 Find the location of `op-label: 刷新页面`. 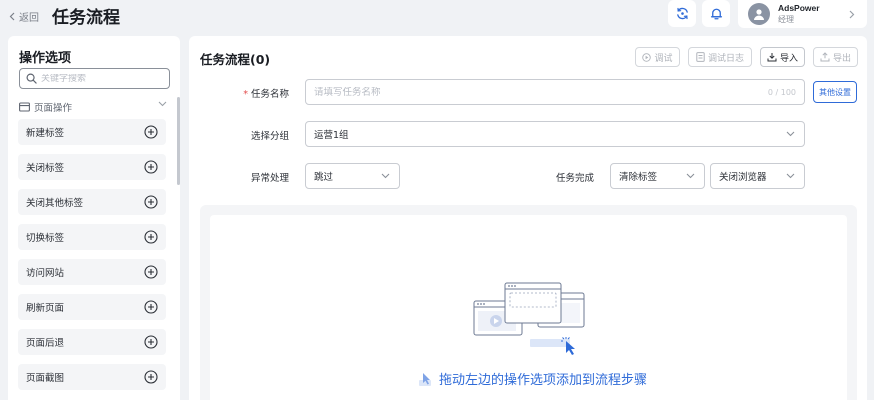

op-label: 刷新页面 is located at coordinates (45, 308).